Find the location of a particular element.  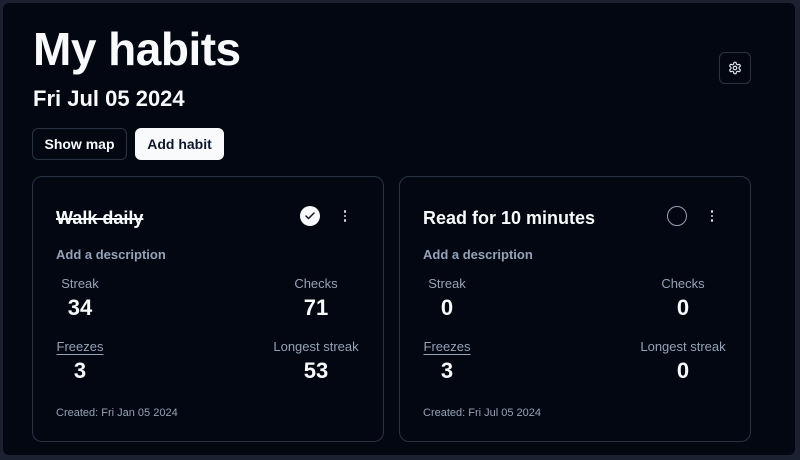

longest-streak-value: 53 is located at coordinates (316, 370).